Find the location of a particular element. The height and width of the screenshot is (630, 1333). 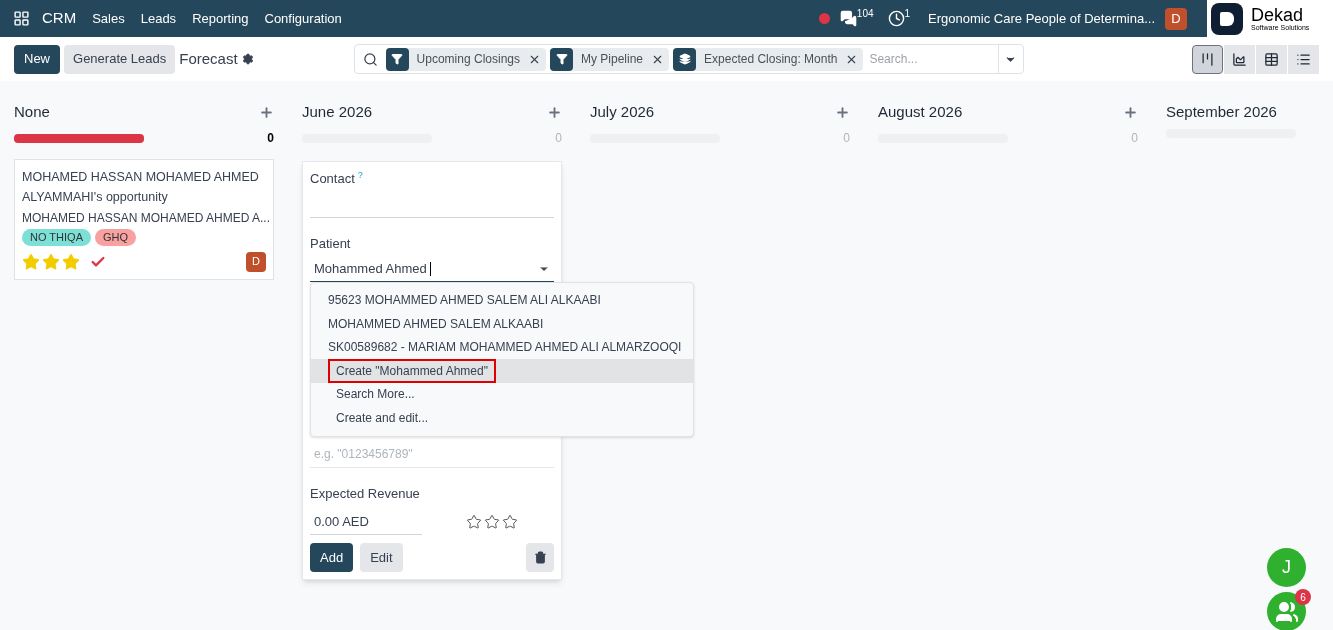

facet-label: Expected Closing: Month is located at coordinates (771, 59).